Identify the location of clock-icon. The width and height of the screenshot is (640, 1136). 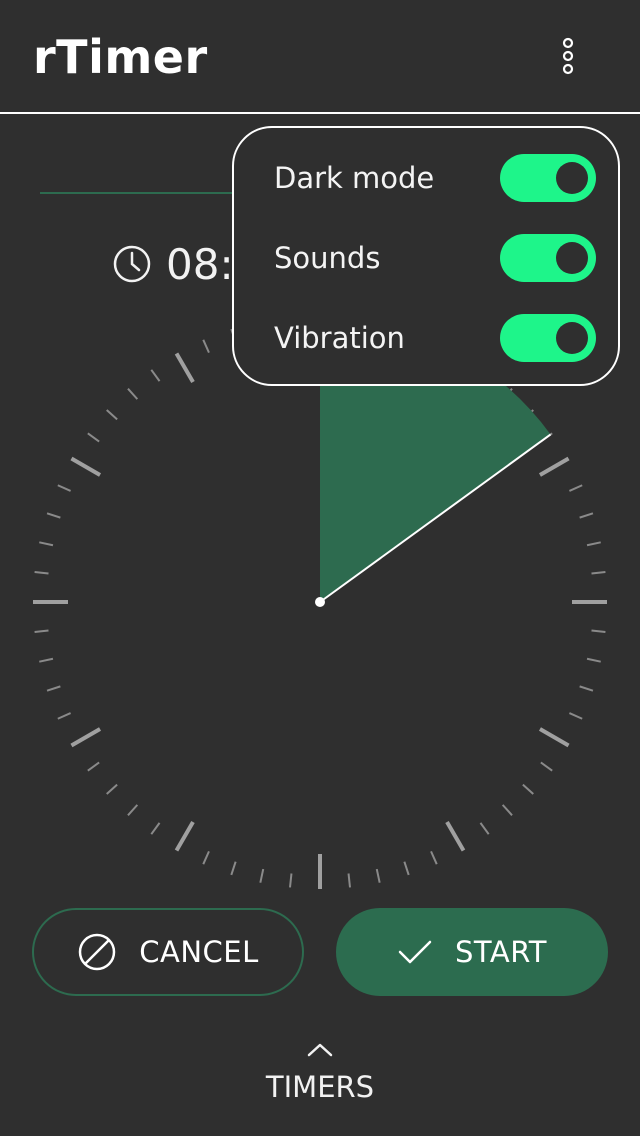
(132, 264).